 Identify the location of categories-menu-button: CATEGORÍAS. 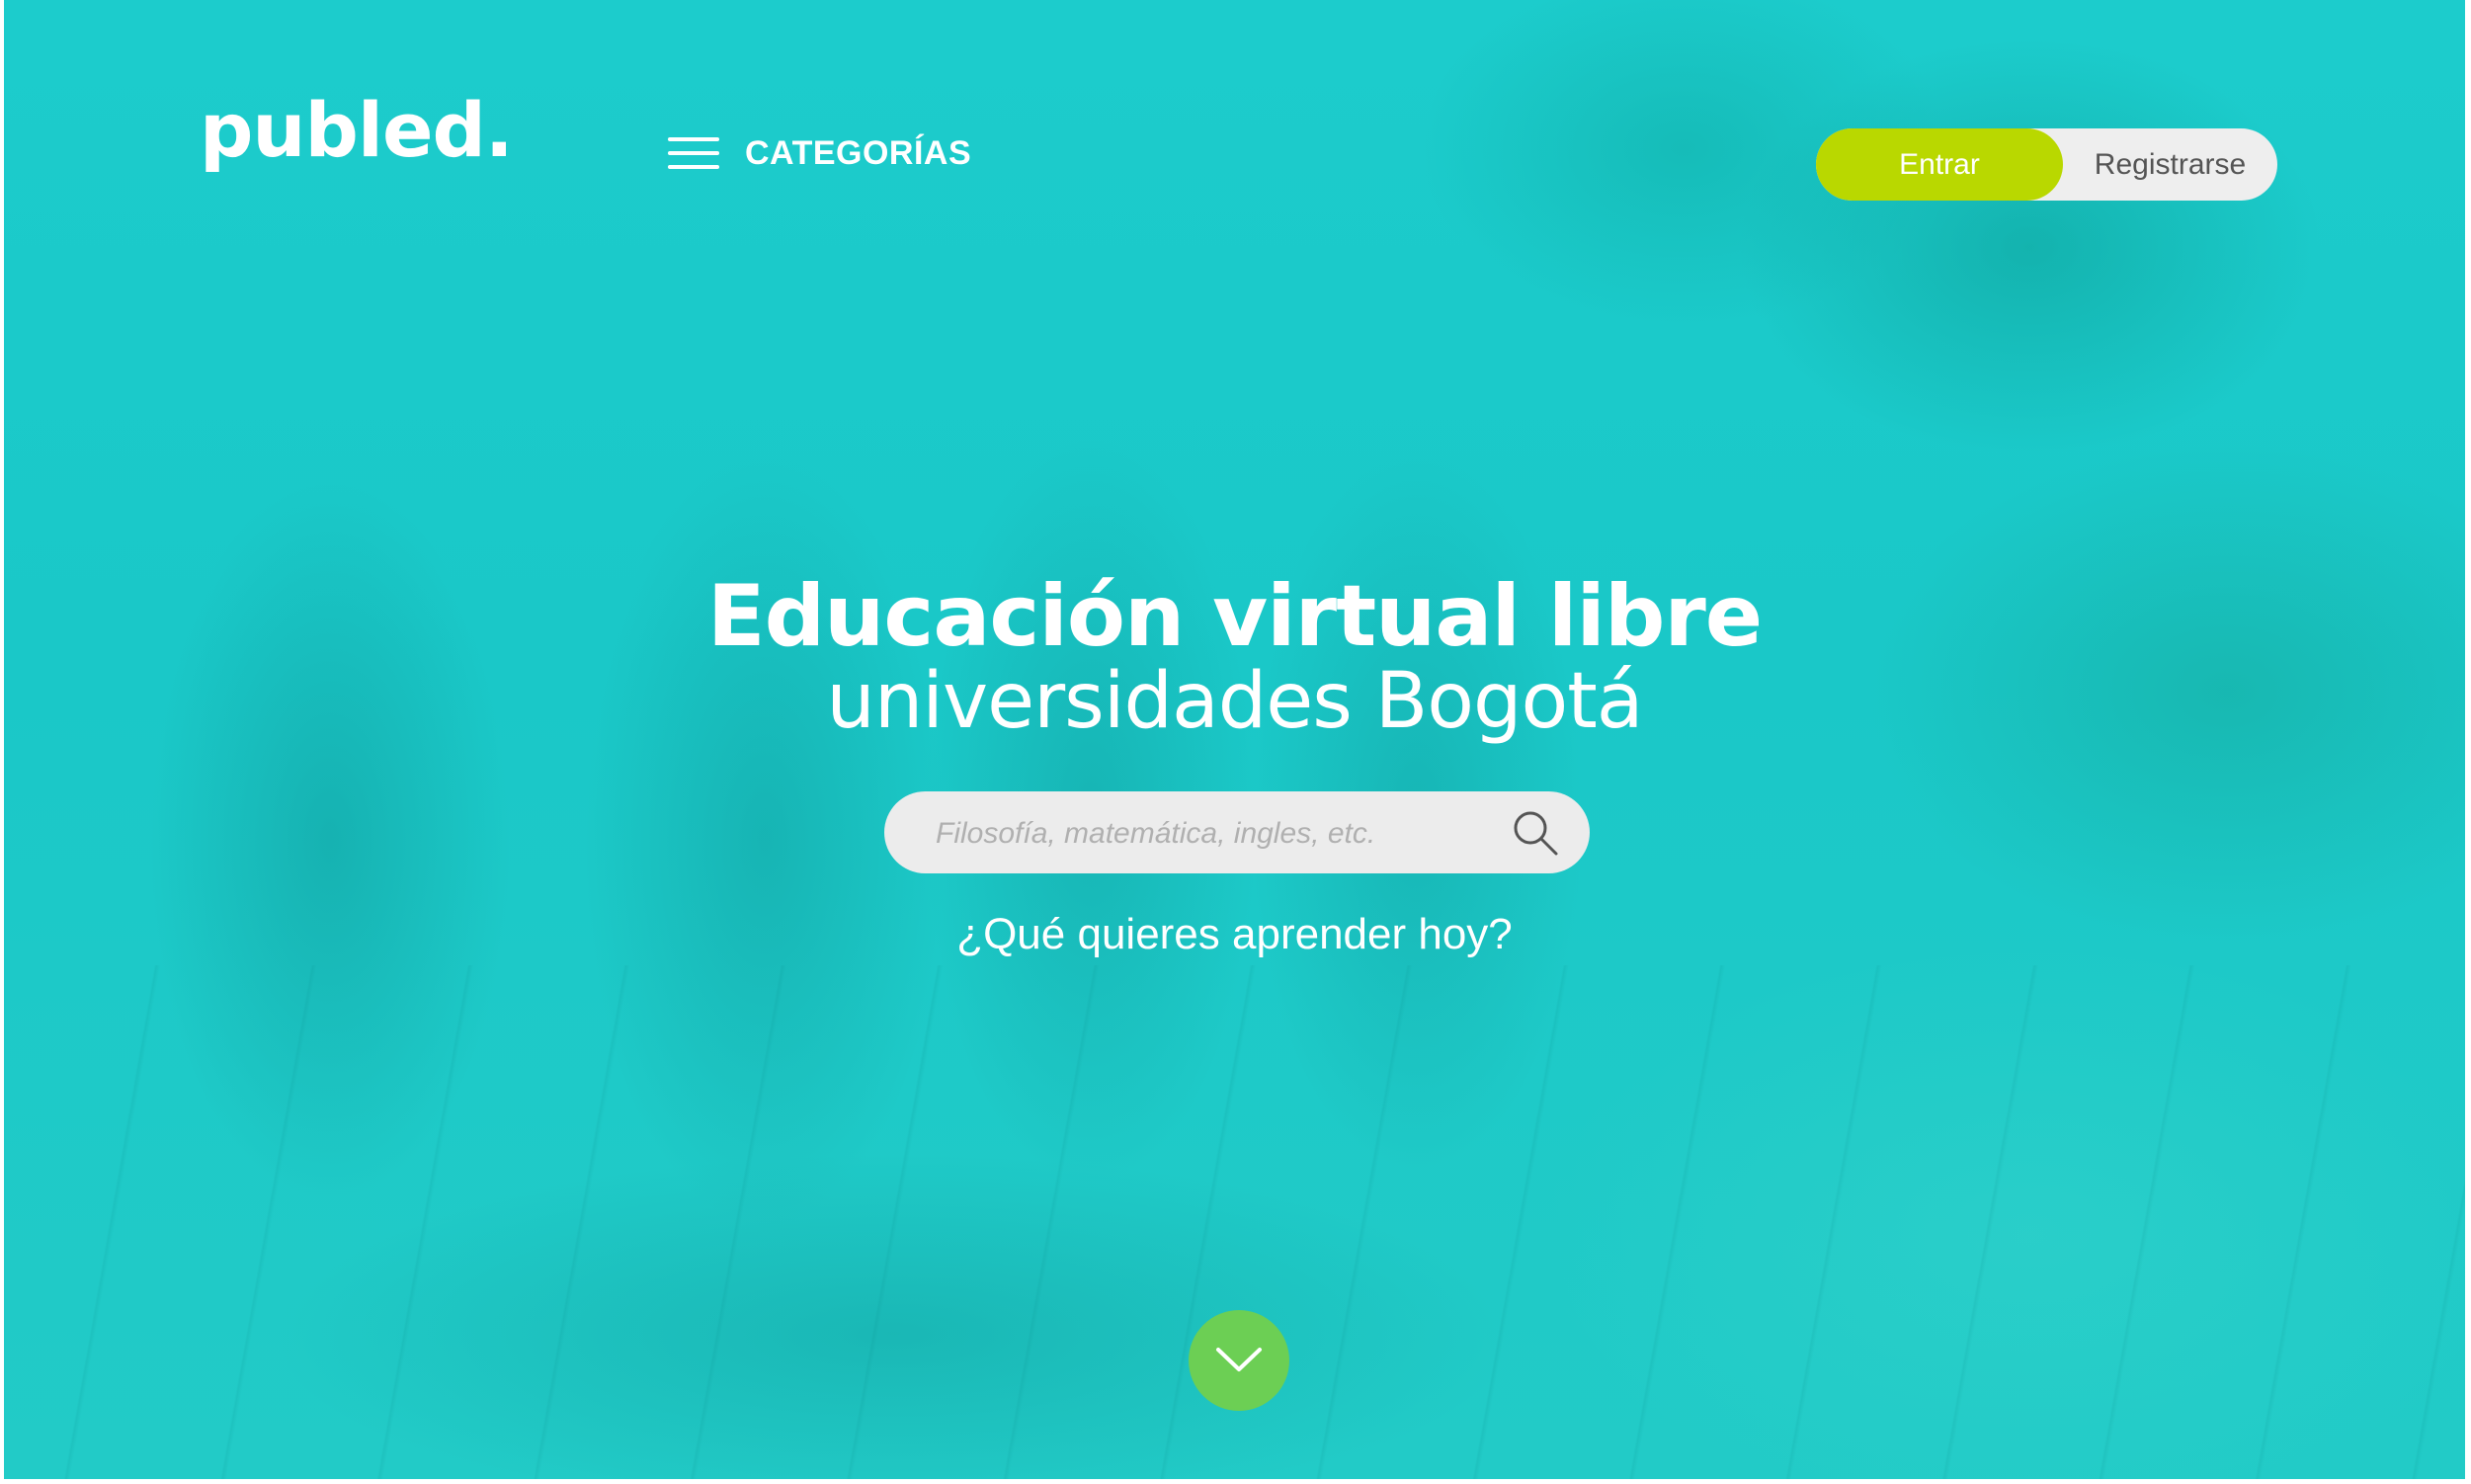
(819, 153).